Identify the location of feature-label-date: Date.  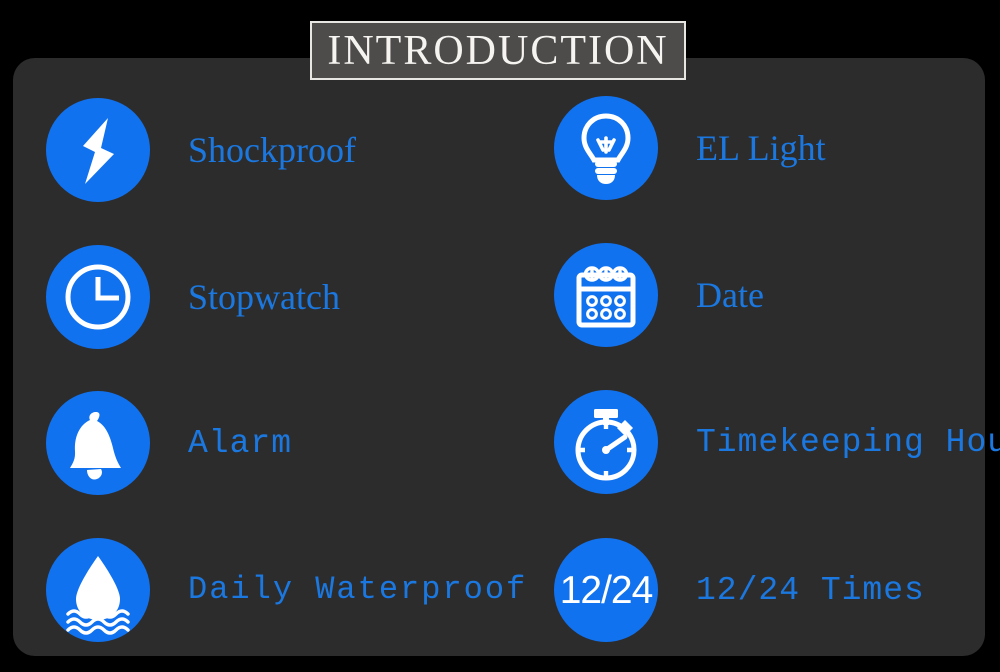
(730, 295).